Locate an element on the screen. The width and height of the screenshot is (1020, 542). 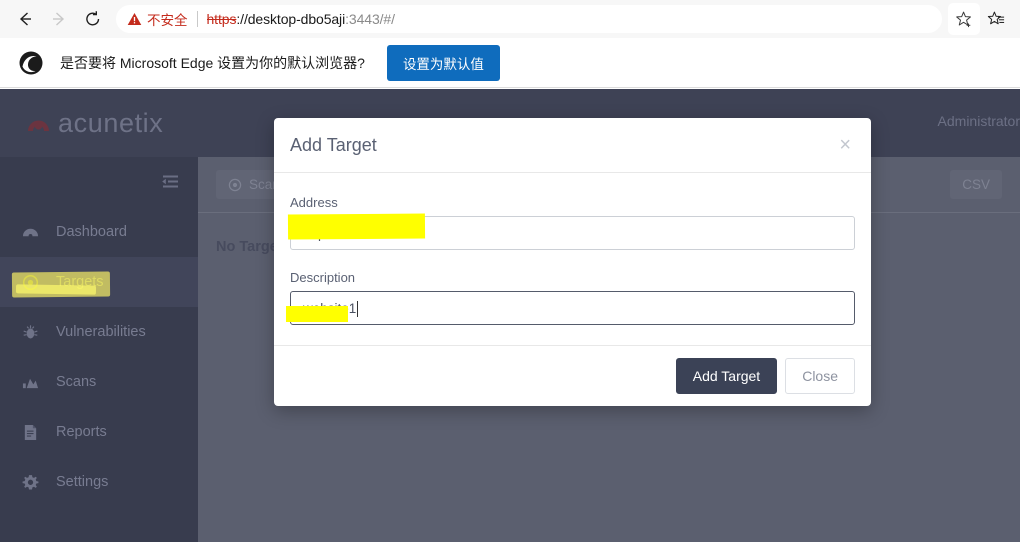
sidebar-item-vulnerabilities: Vulnerabilities is located at coordinates (99, 332).